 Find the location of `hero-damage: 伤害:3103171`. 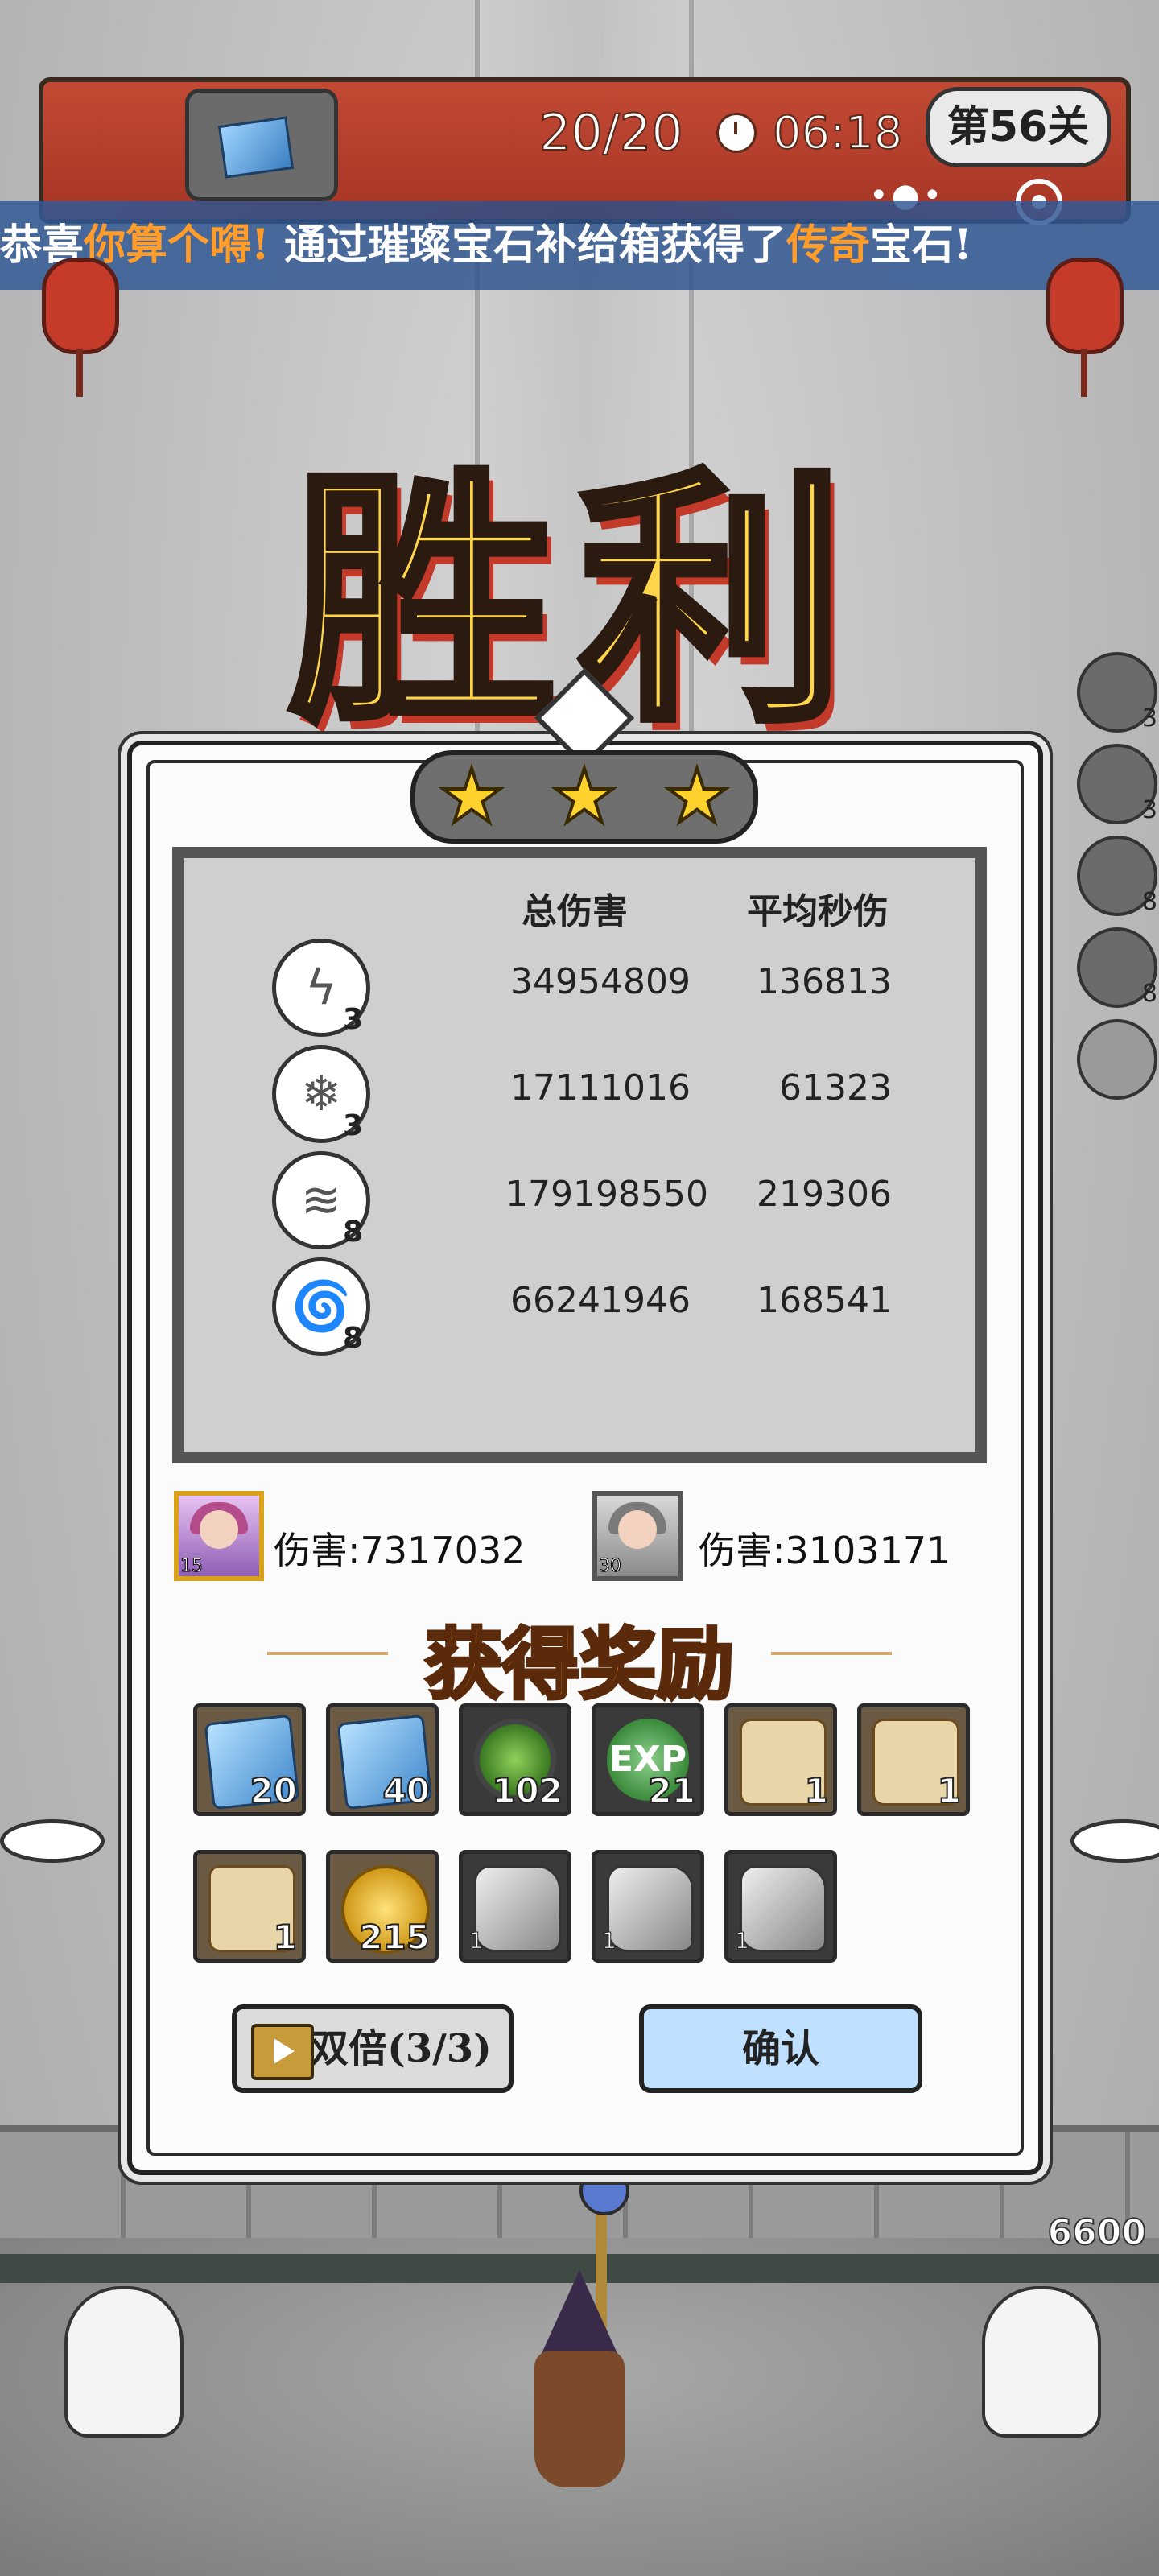

hero-damage: 伤害:3103171 is located at coordinates (825, 1550).